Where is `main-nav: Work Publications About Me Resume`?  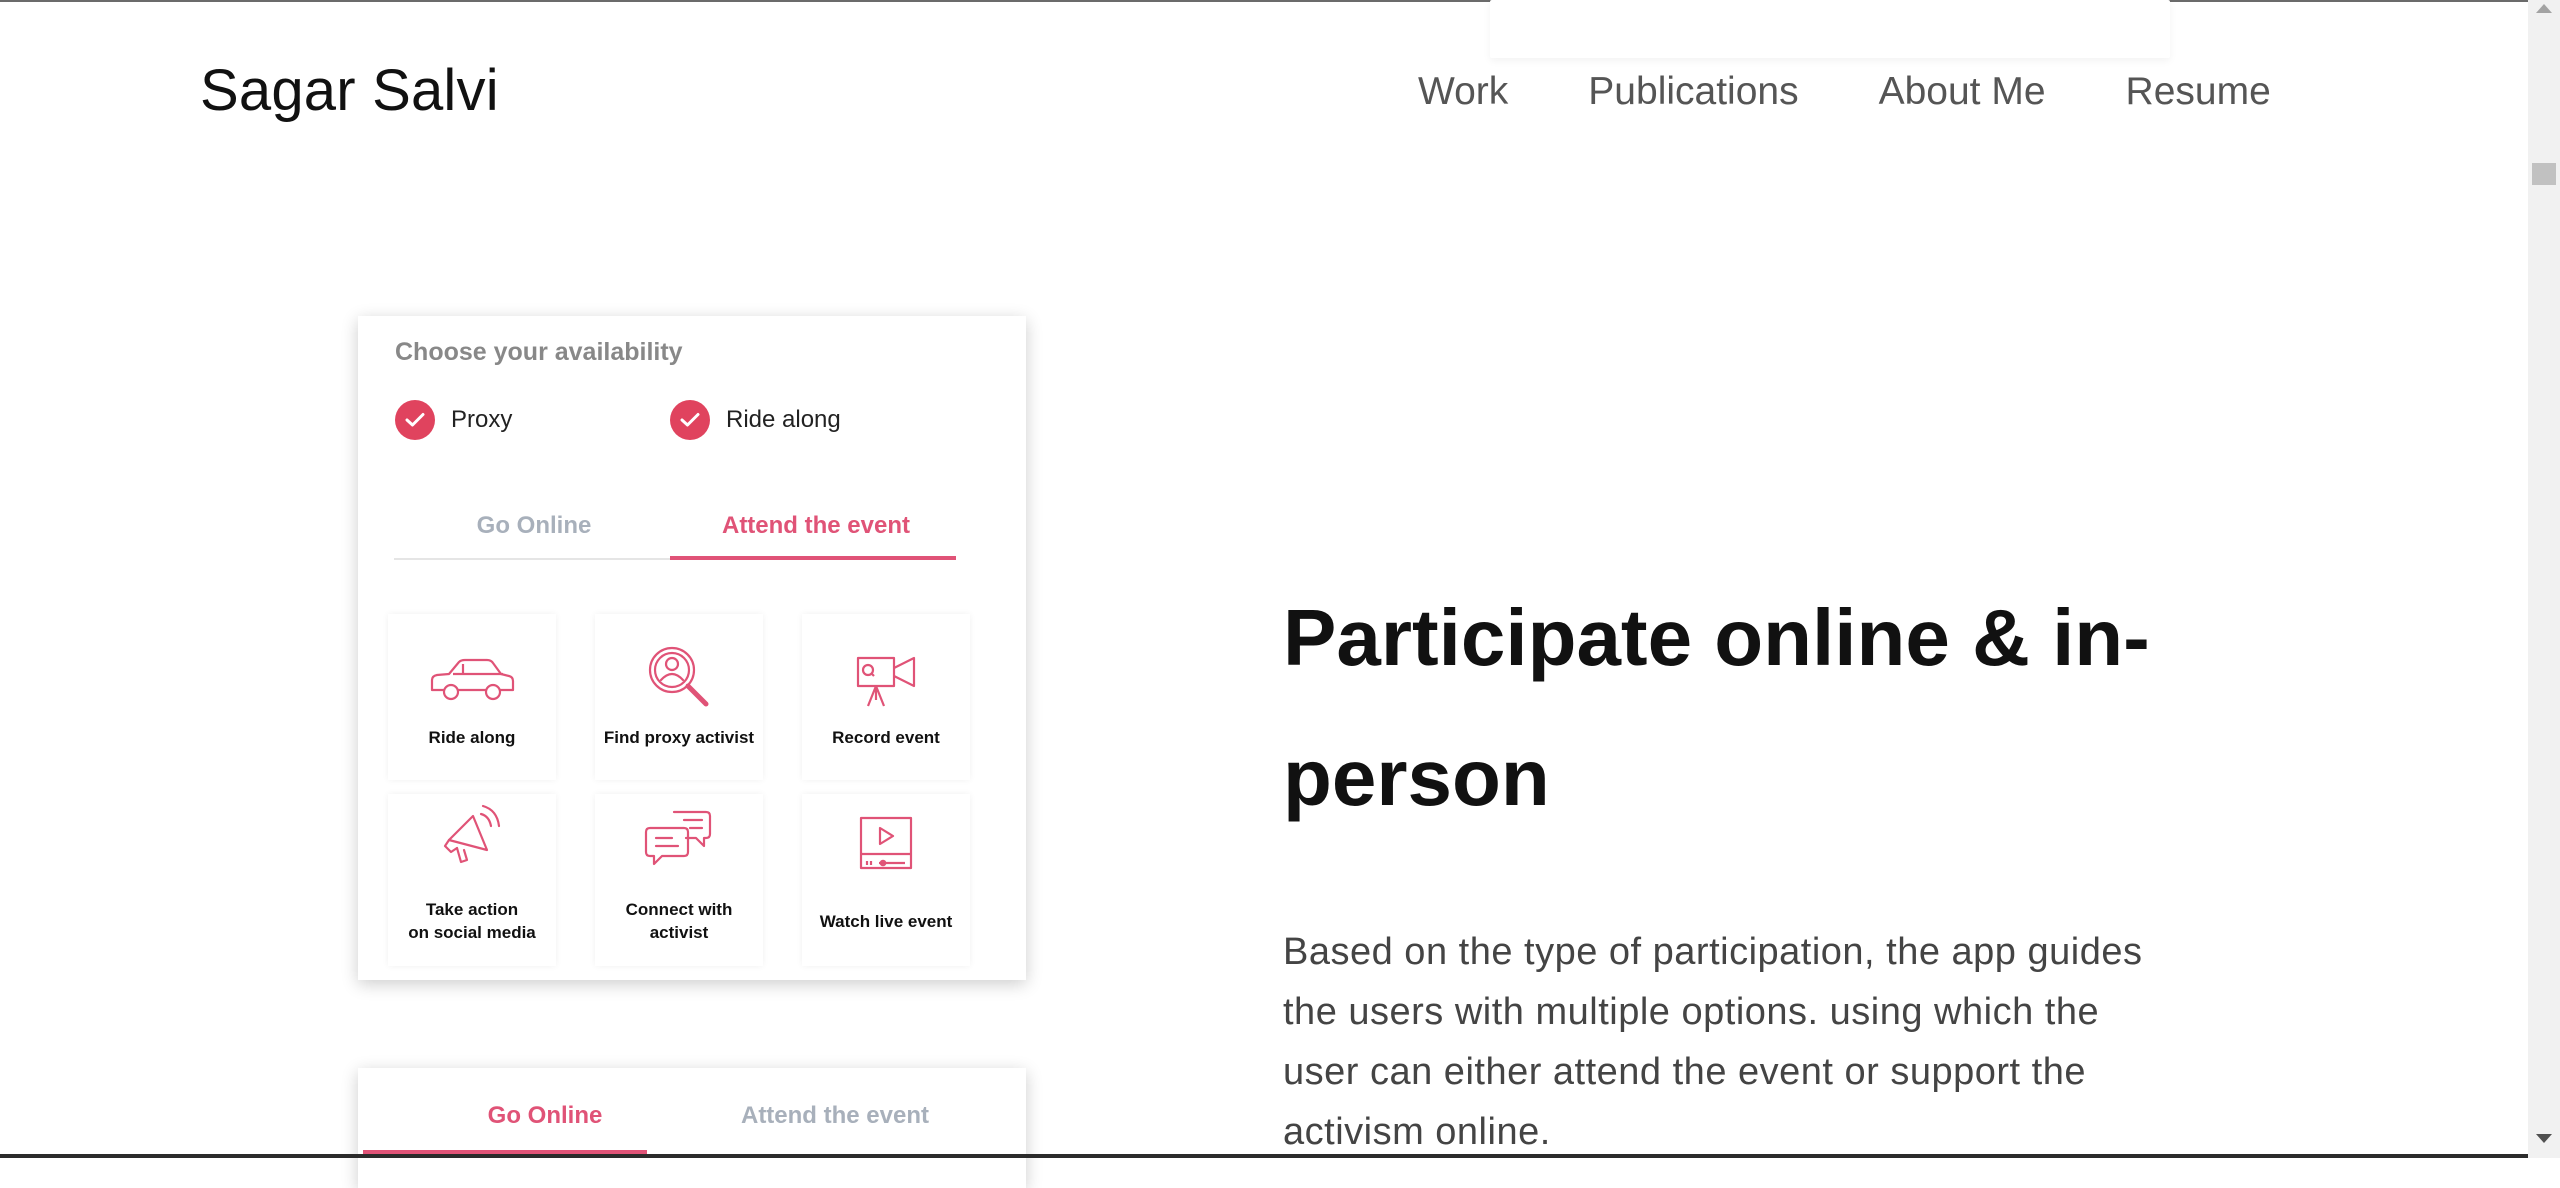 main-nav: Work Publications About Me Resume is located at coordinates (1844, 92).